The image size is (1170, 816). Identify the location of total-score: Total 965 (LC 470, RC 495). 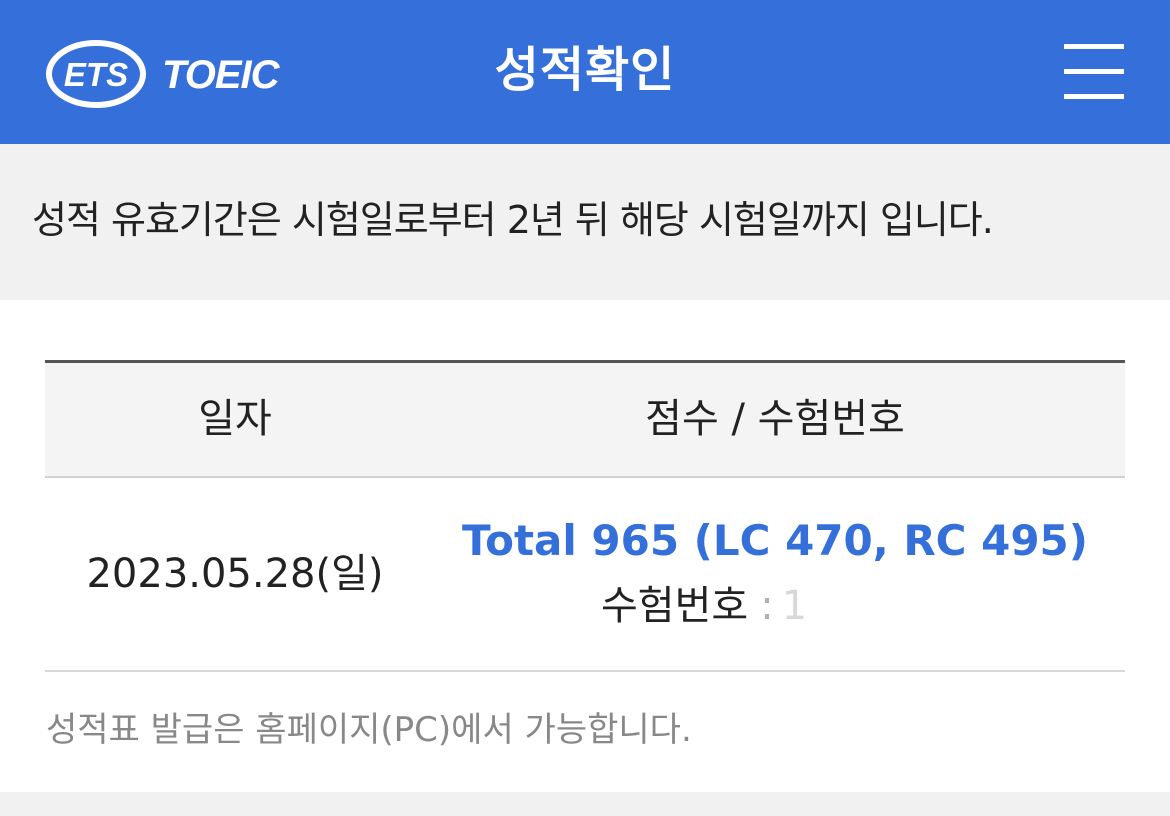
(775, 540).